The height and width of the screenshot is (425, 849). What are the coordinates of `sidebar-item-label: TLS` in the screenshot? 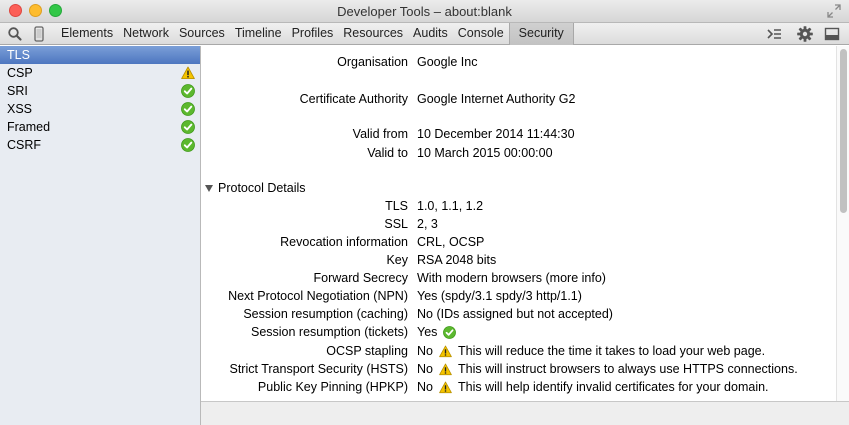 It's located at (18, 55).